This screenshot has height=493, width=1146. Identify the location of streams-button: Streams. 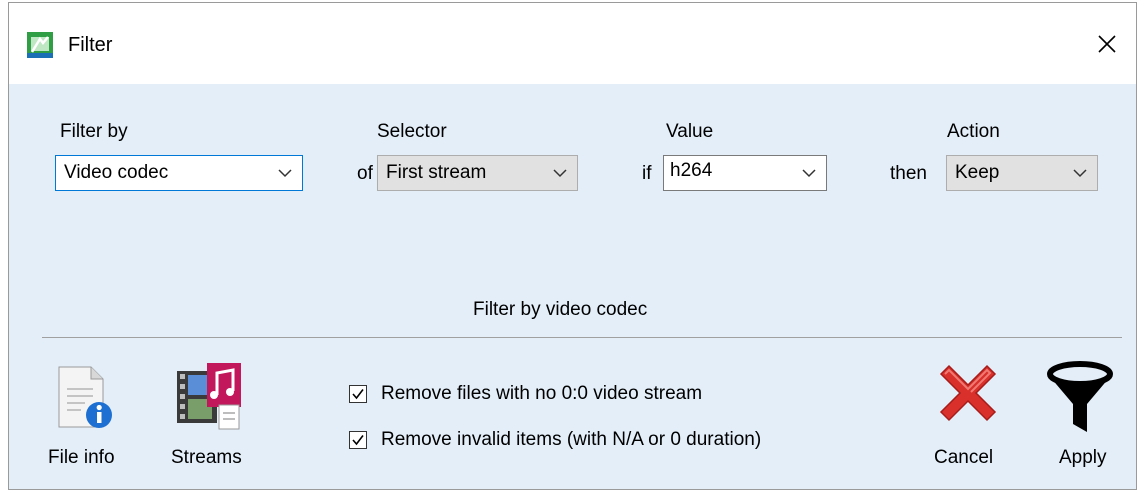
(211, 418).